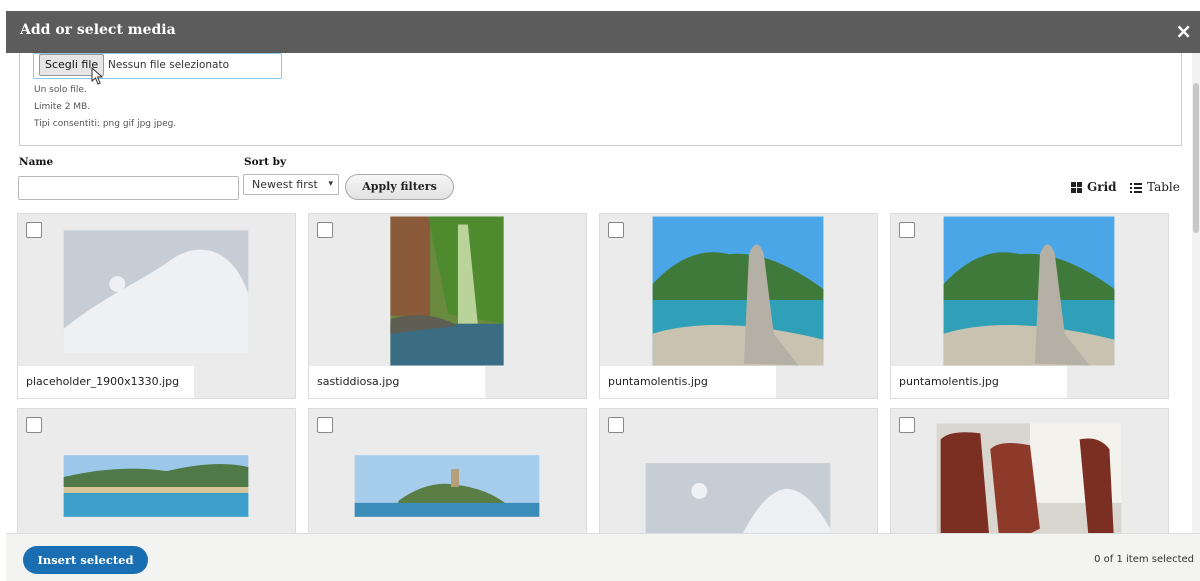 The image size is (1200, 581). Describe the element at coordinates (265, 162) in the screenshot. I see `sort-by-label: Sort by` at that location.